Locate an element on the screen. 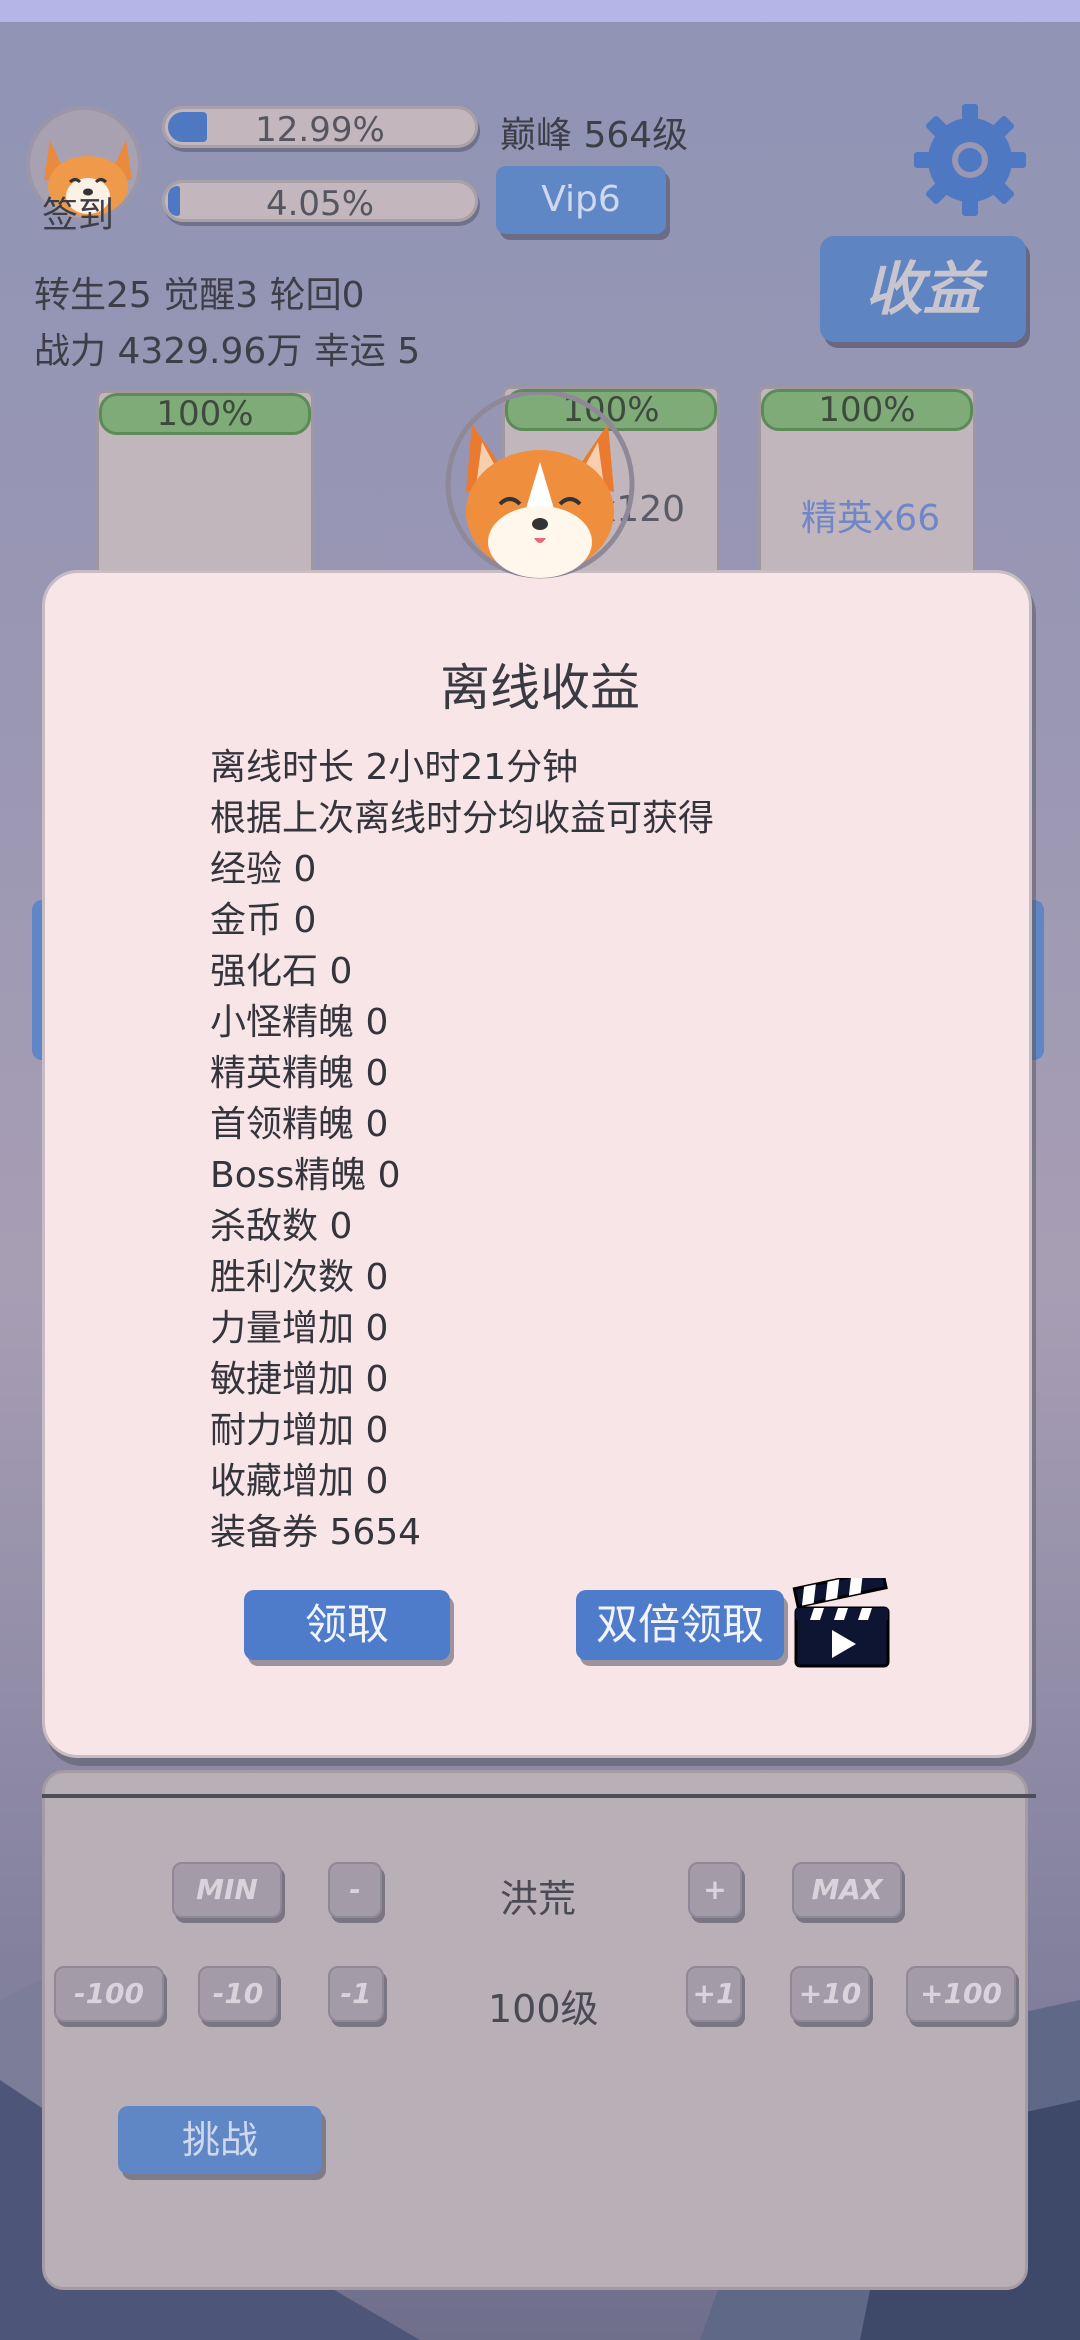 This screenshot has height=2340, width=1080. peak-level-text: 巅峰 564级 is located at coordinates (594, 135).